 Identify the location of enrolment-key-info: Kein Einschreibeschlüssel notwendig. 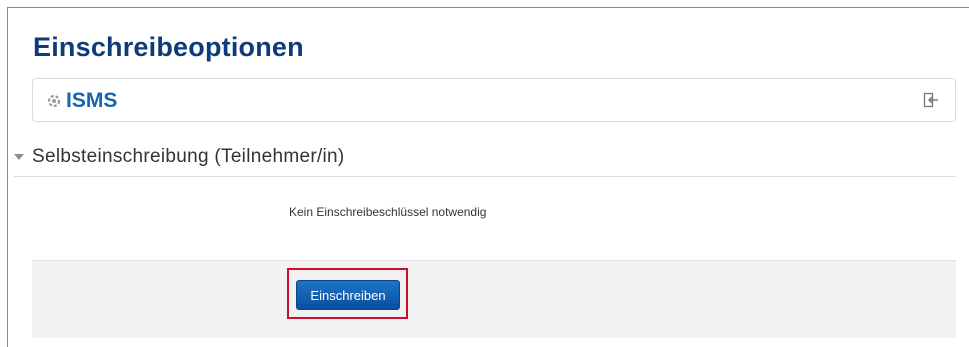
(388, 212).